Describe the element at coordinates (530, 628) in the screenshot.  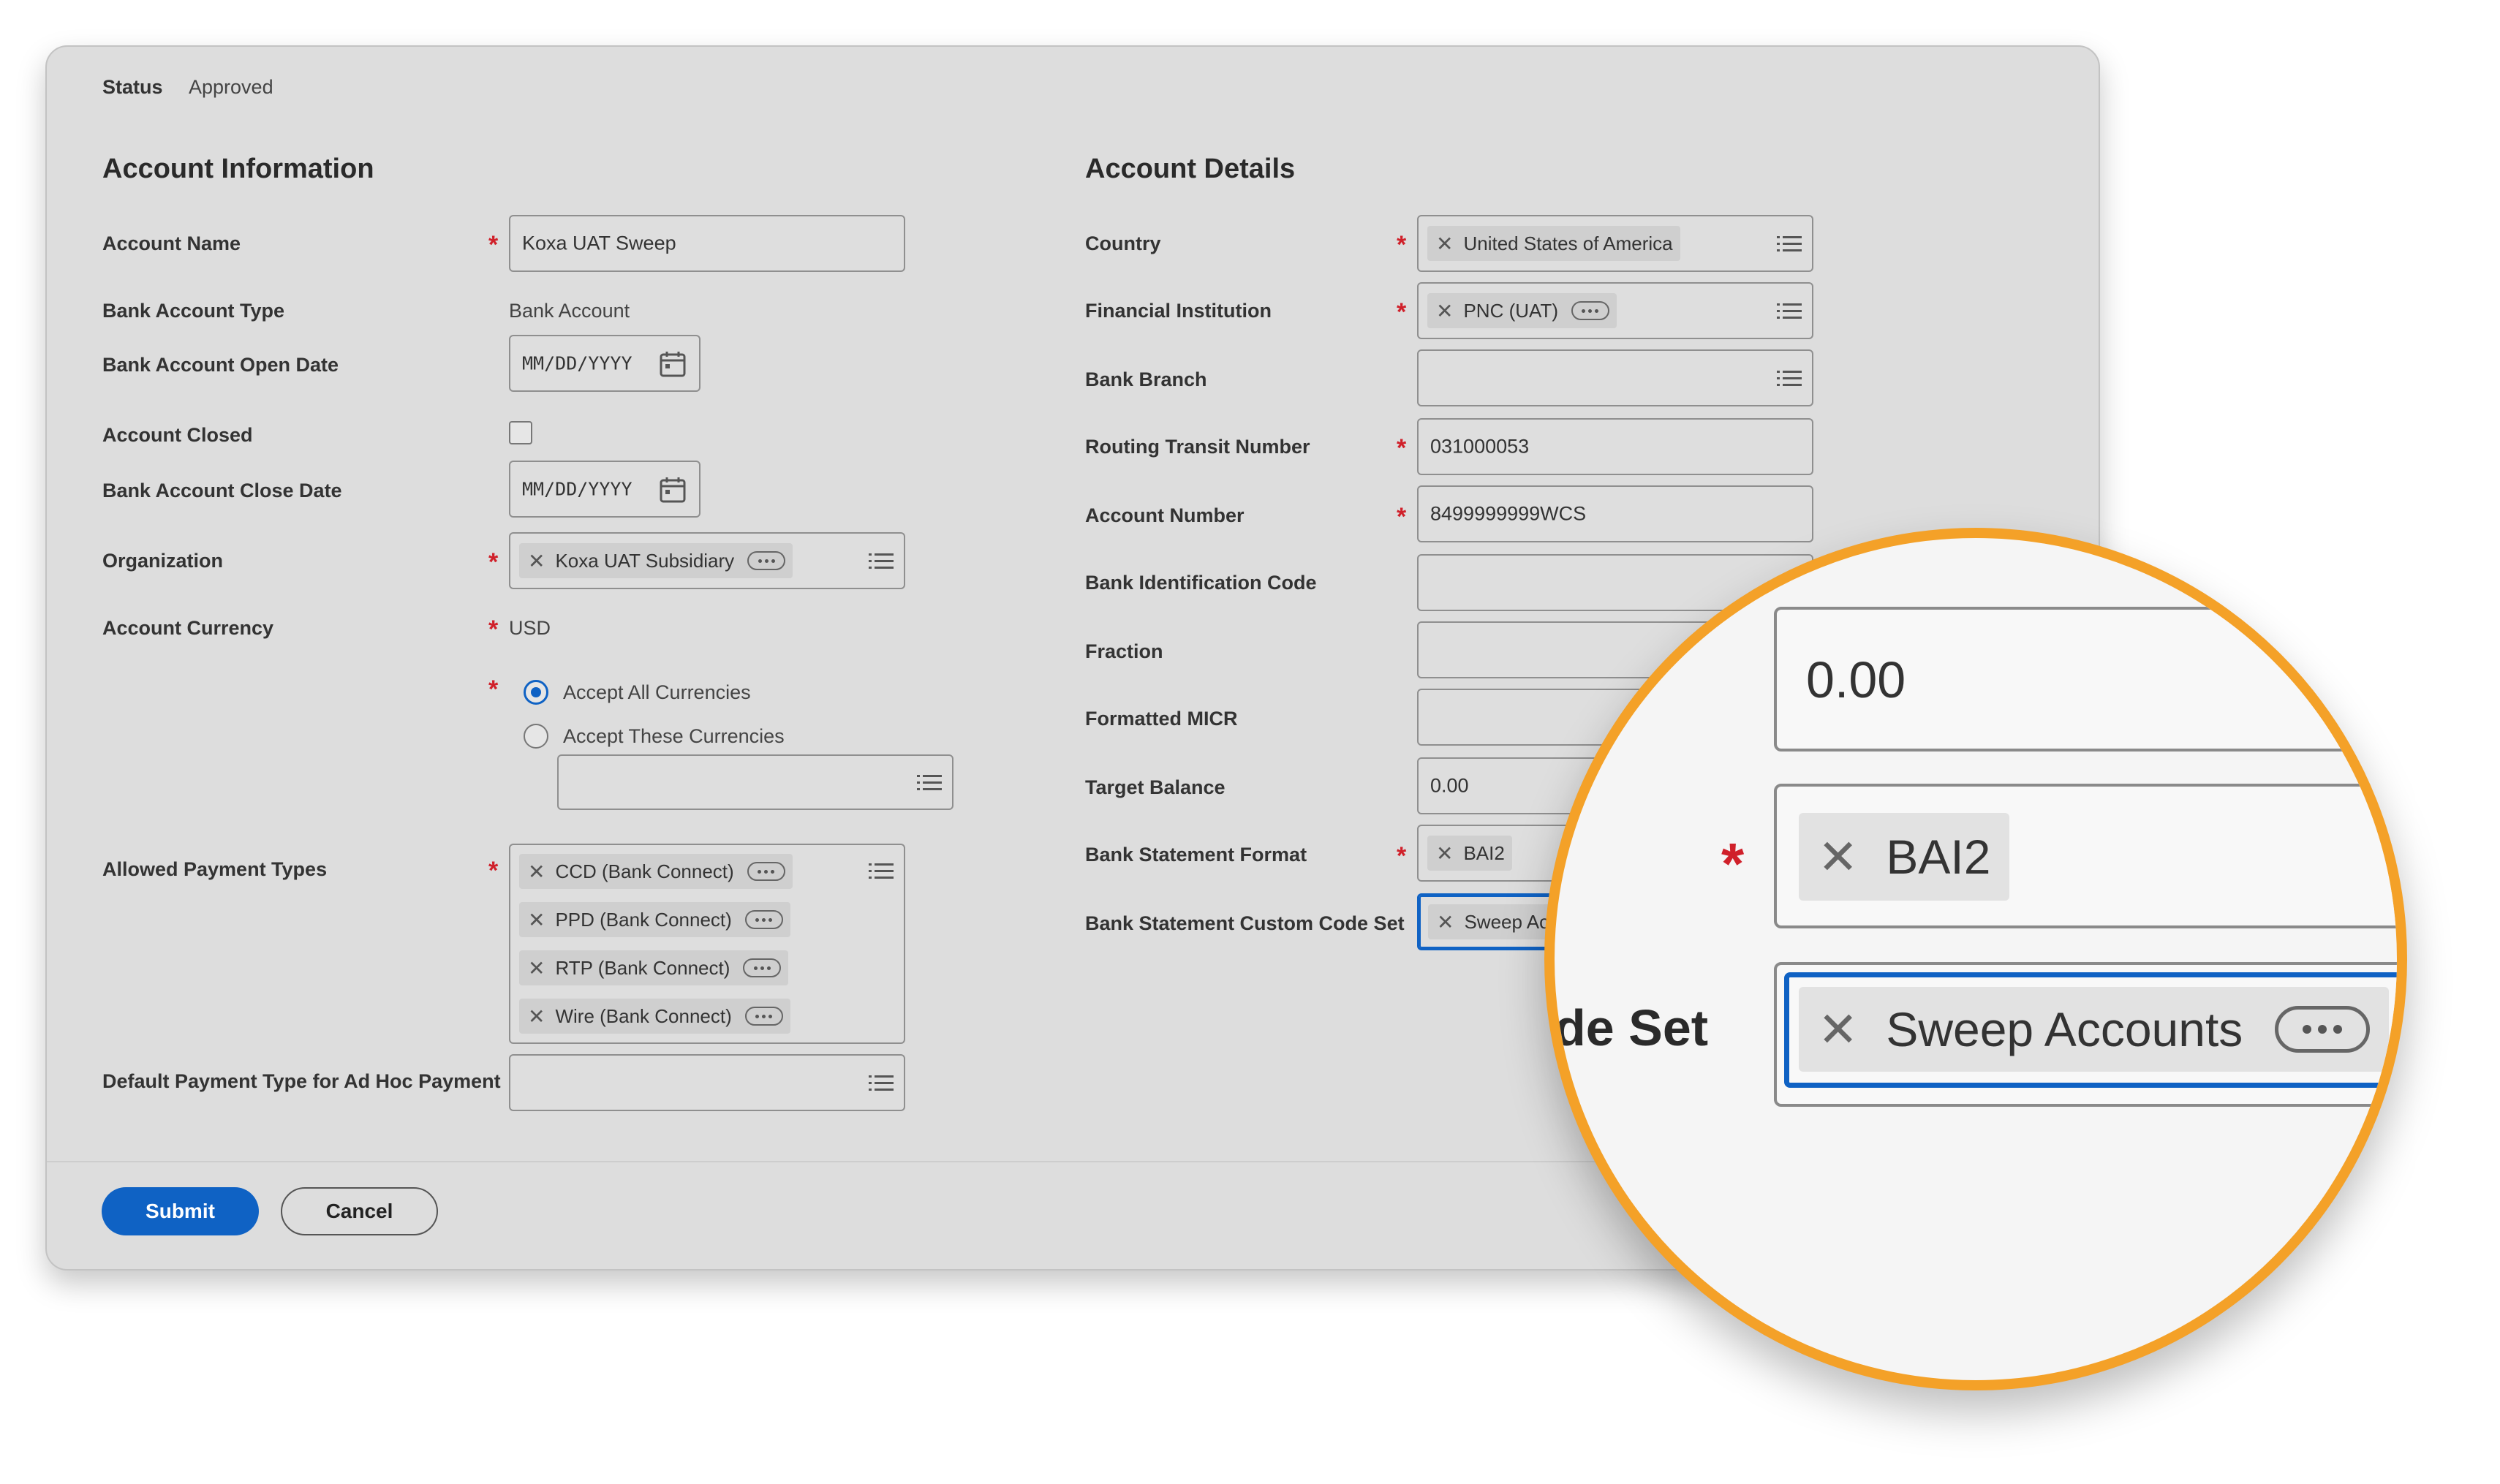
I see `account-currency-value: USD` at that location.